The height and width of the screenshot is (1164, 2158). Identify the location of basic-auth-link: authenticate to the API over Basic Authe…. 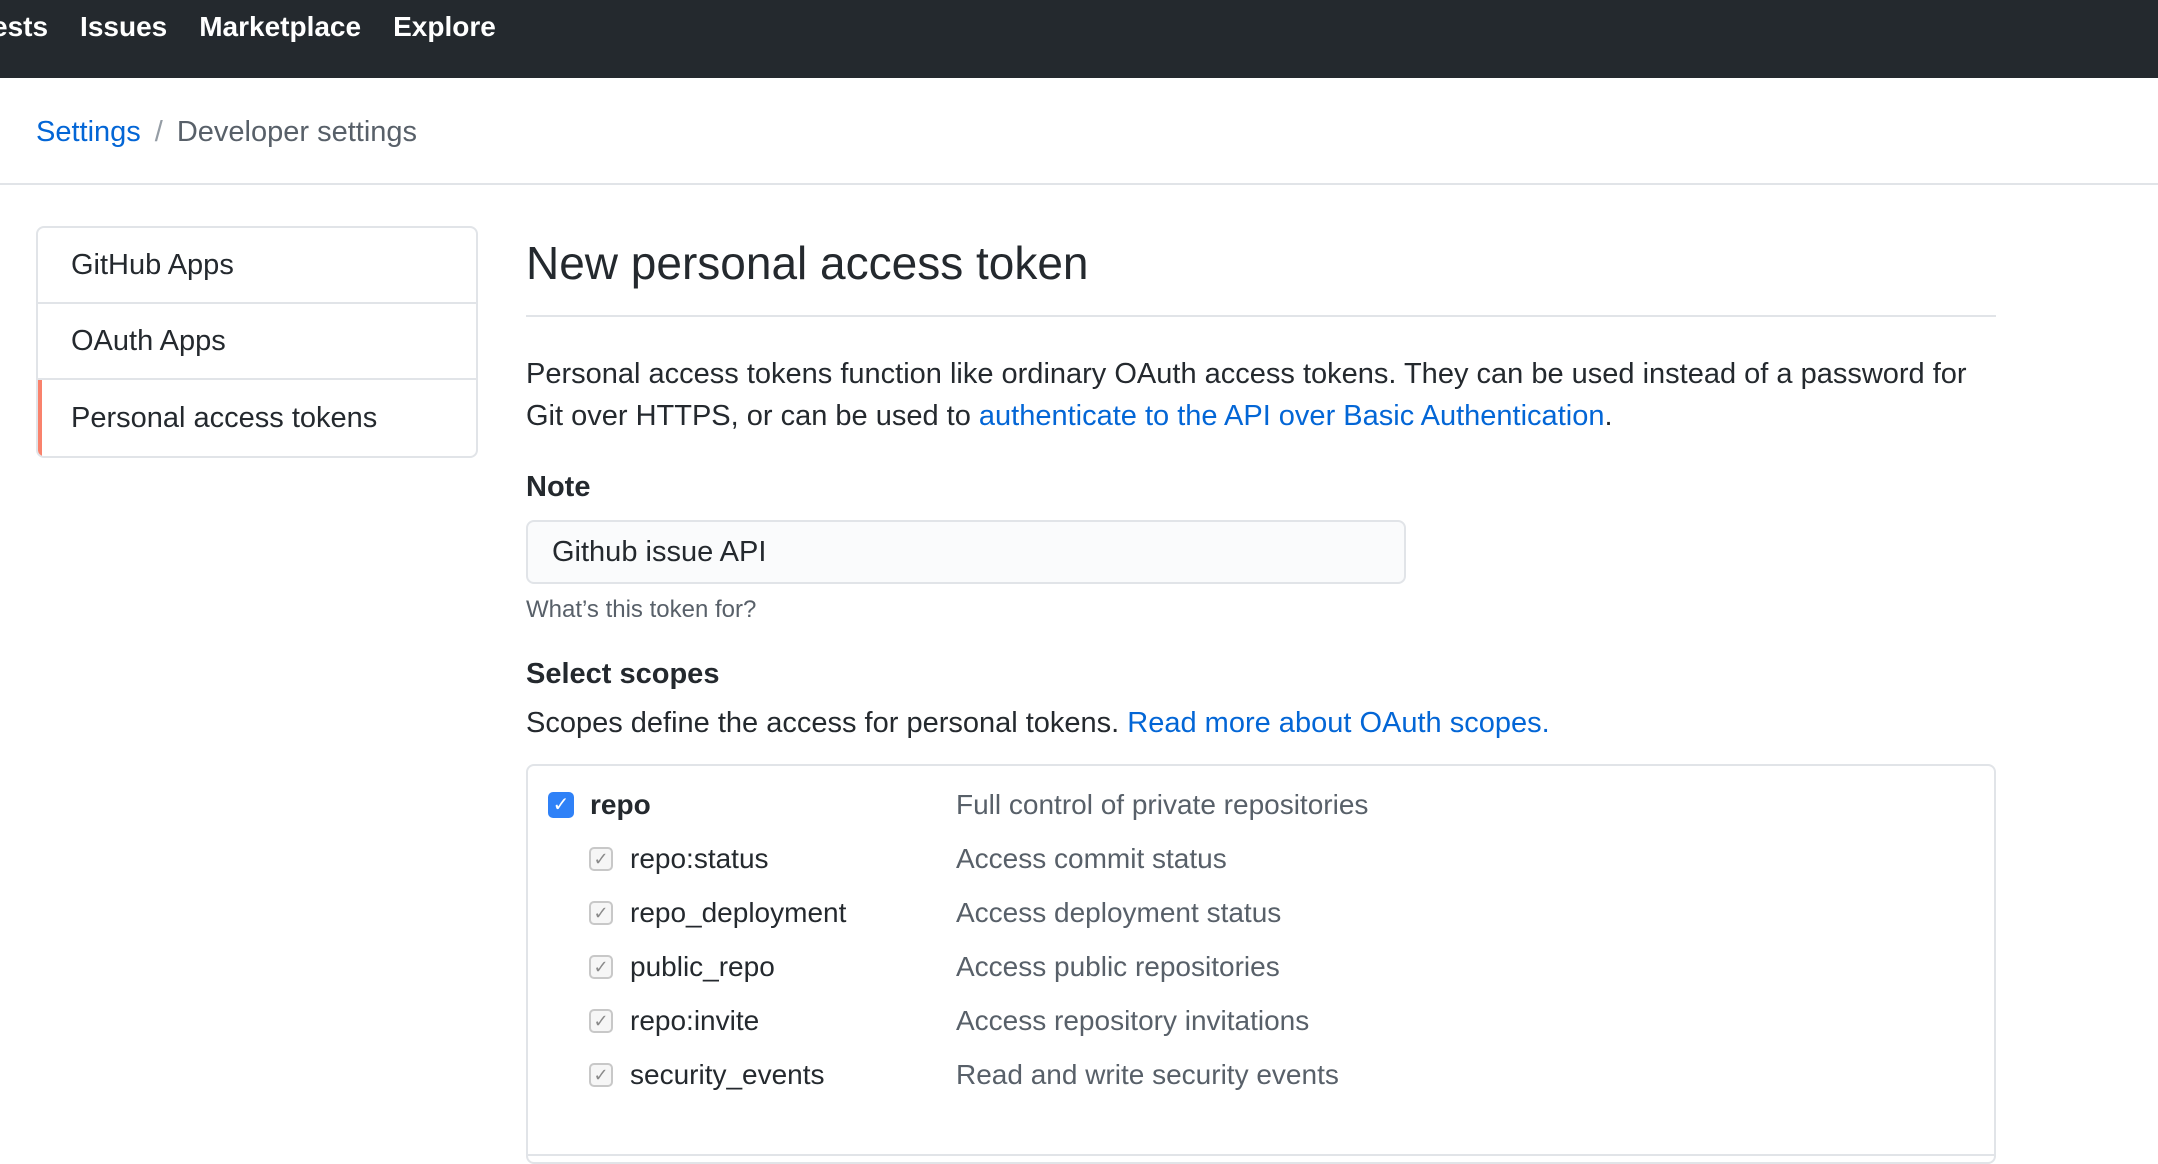
(1292, 416).